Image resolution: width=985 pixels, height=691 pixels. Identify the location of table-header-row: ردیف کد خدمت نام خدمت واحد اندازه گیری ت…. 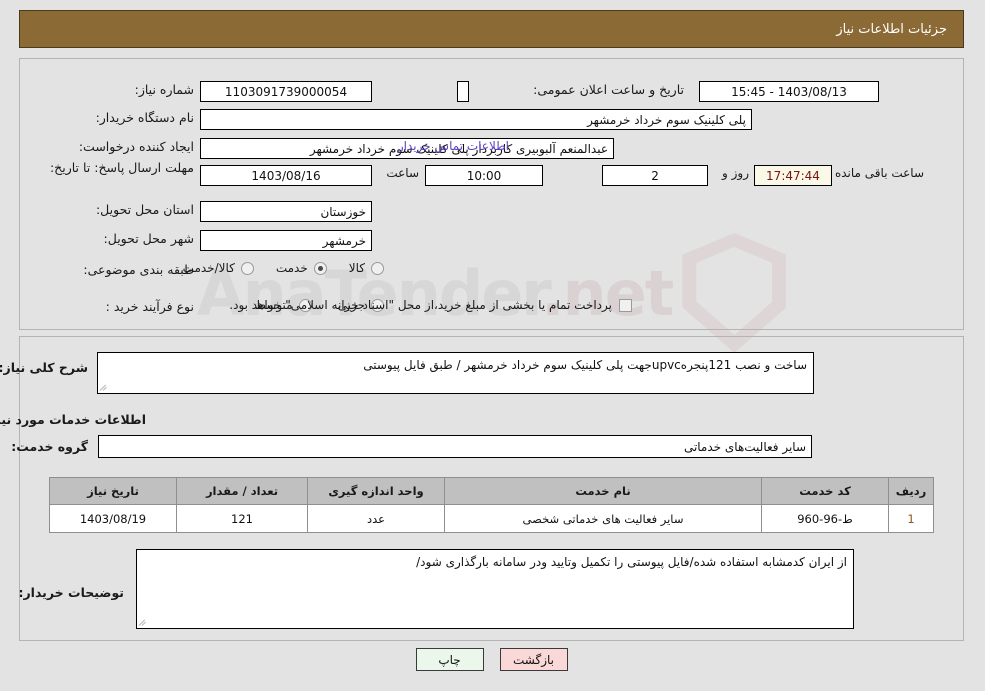
(492, 491).